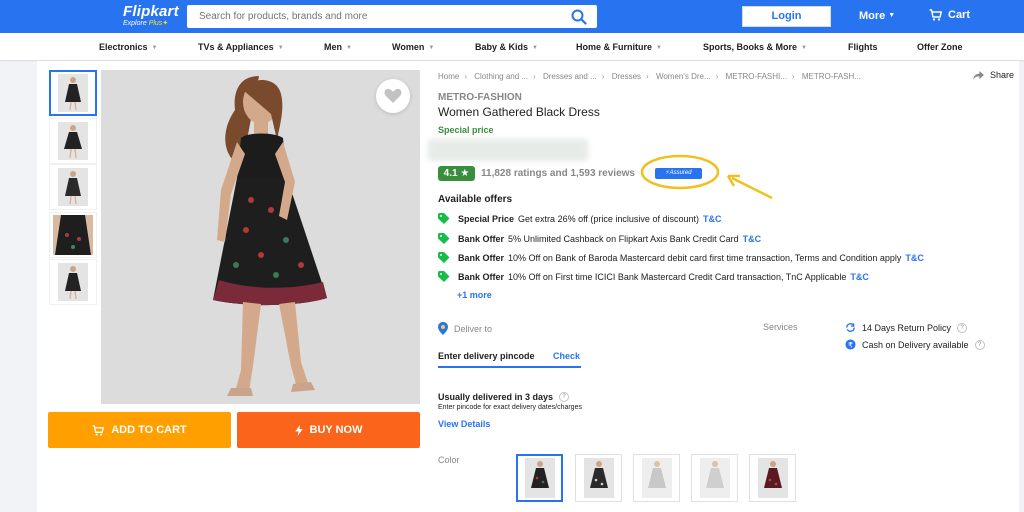  Describe the element at coordinates (850, 344) in the screenshot. I see `cash-icon: ₹` at that location.